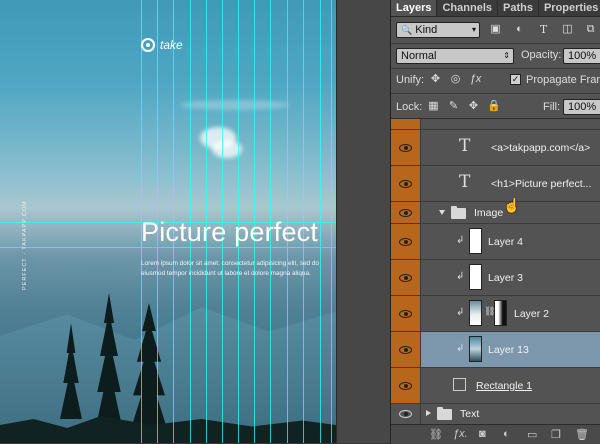 Image resolution: width=600 pixels, height=444 pixels. What do you see at coordinates (552, 107) in the screenshot?
I see `fill-label: Fill:` at bounding box center [552, 107].